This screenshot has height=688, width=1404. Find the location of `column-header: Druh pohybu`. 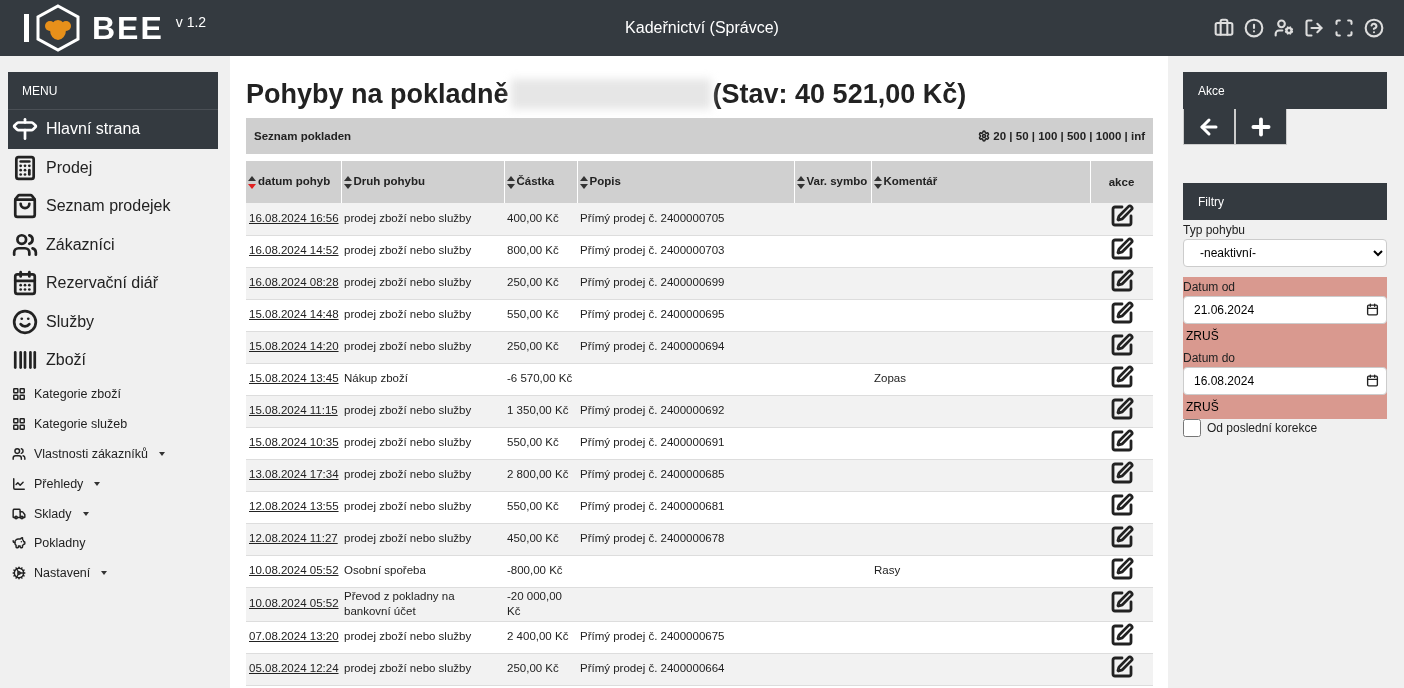

column-header: Druh pohybu is located at coordinates (422, 182).